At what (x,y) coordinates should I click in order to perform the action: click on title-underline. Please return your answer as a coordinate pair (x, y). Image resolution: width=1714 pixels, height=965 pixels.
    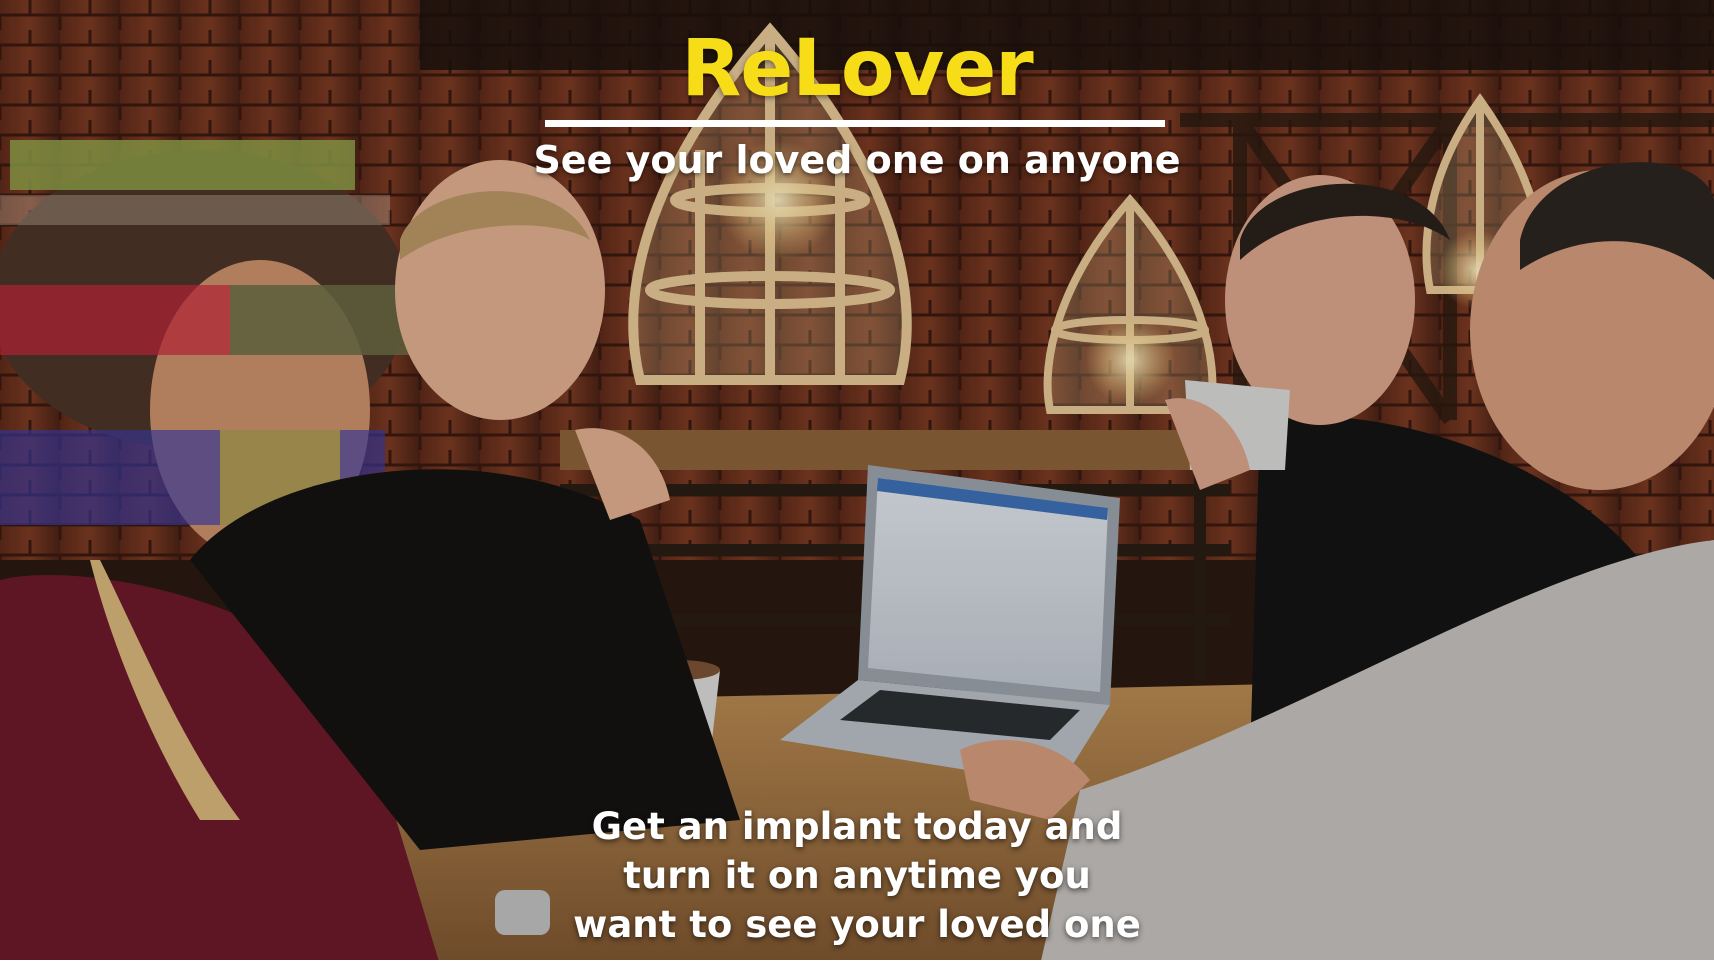
    Looking at the image, I should click on (855, 123).